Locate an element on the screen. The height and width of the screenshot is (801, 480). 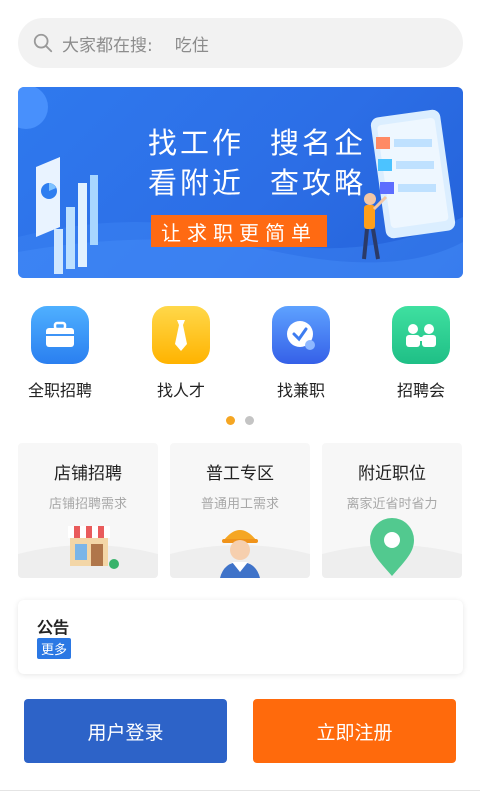
category-job-fair: 招聘会 is located at coordinates (421, 350).